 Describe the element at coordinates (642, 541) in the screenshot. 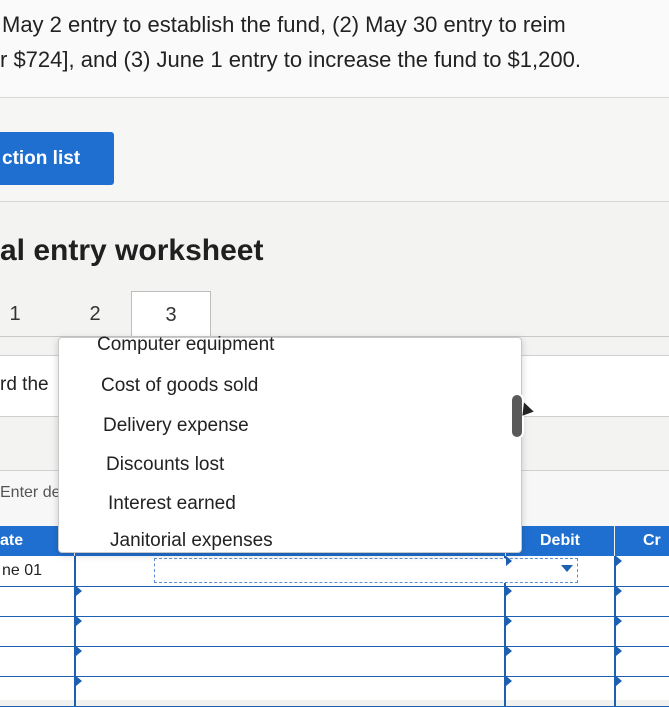

I see `credit-column-header: Cr` at that location.